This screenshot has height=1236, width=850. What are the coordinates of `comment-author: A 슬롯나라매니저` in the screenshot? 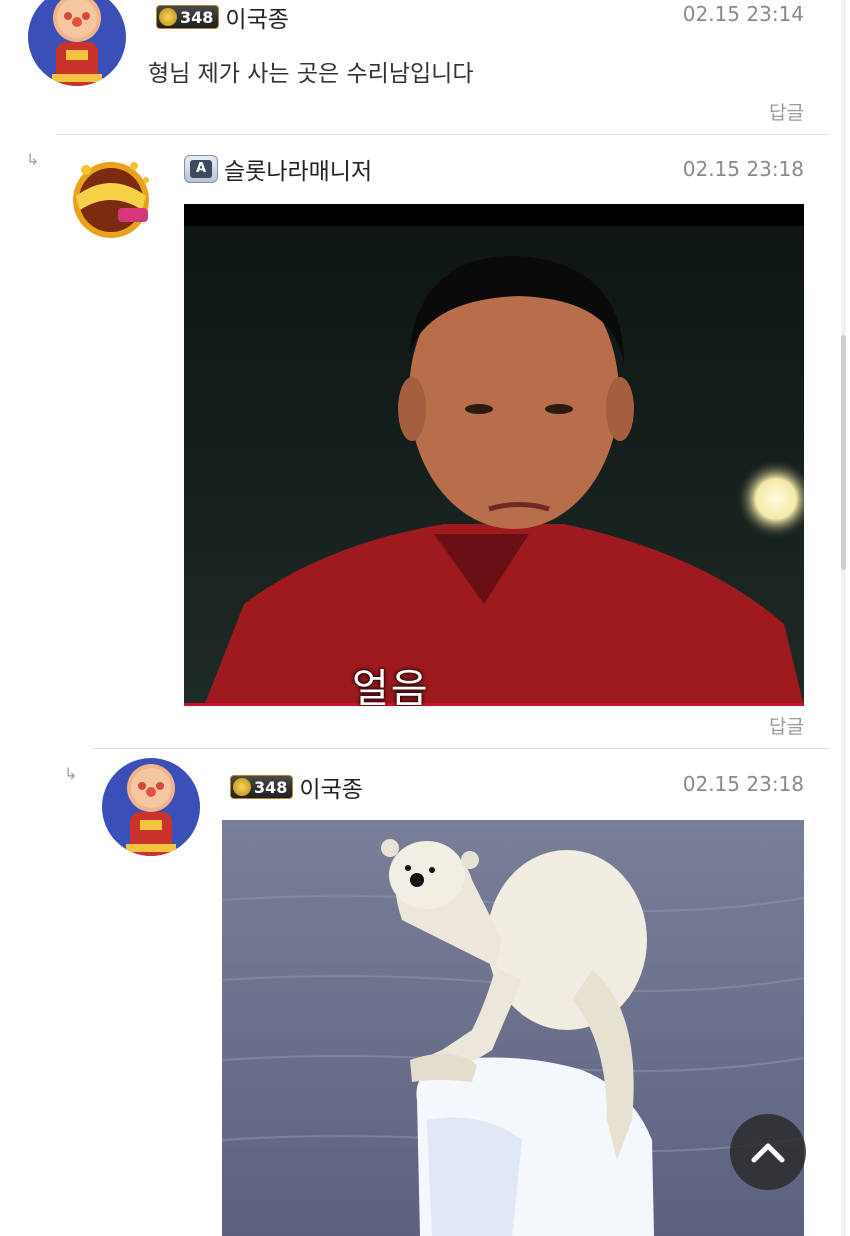 It's located at (278, 169).